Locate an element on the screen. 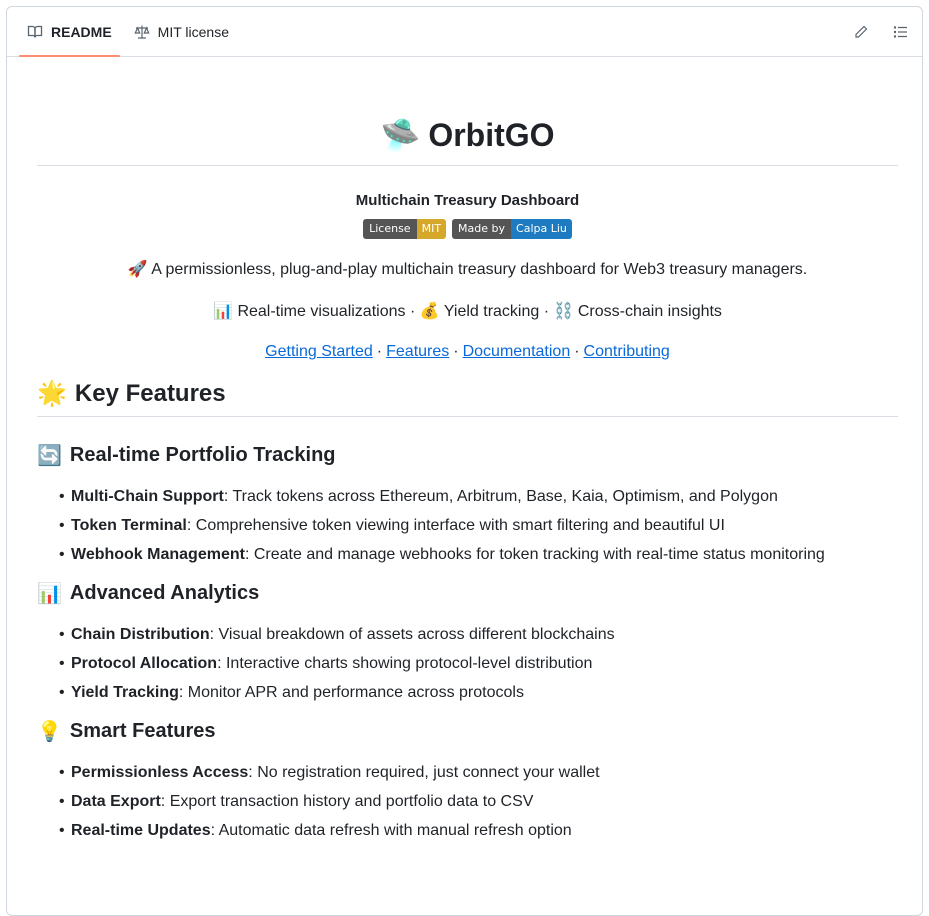 The height and width of the screenshot is (916, 929). badge-row: License MIT Made by Calpa Liu is located at coordinates (467, 229).